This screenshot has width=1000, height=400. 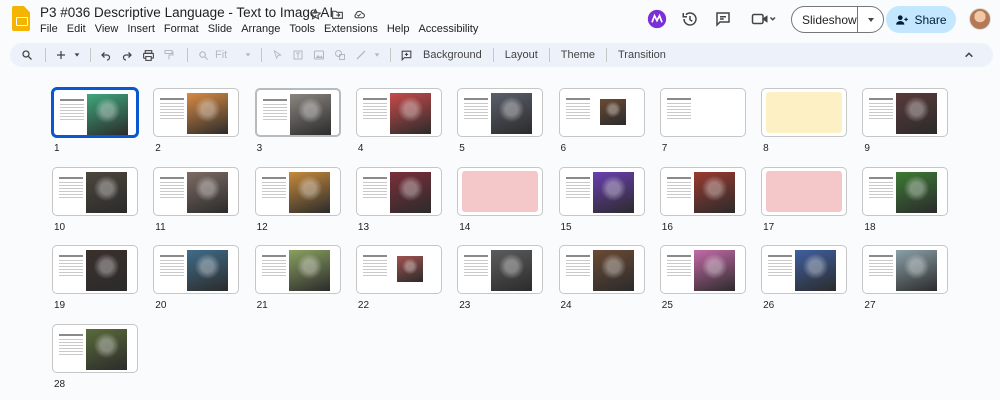 What do you see at coordinates (870, 20) in the screenshot?
I see `slideshow-dropdown-icon` at bounding box center [870, 20].